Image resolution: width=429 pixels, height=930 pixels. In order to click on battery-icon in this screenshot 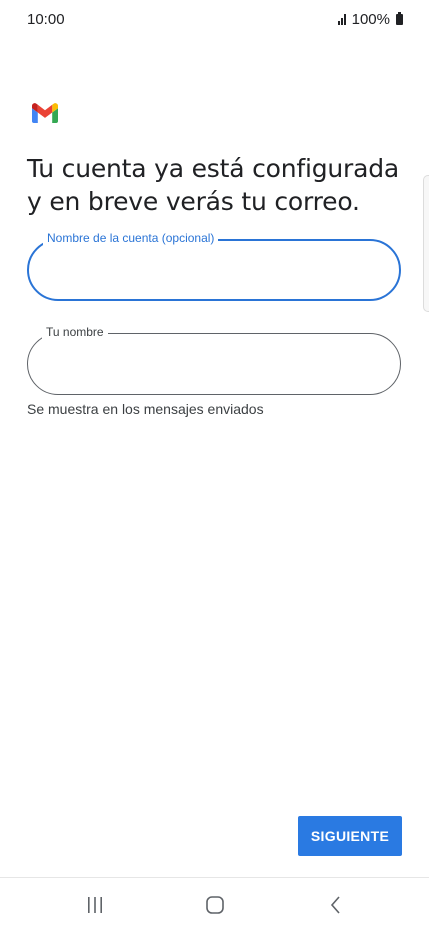, I will do `click(399, 18)`.